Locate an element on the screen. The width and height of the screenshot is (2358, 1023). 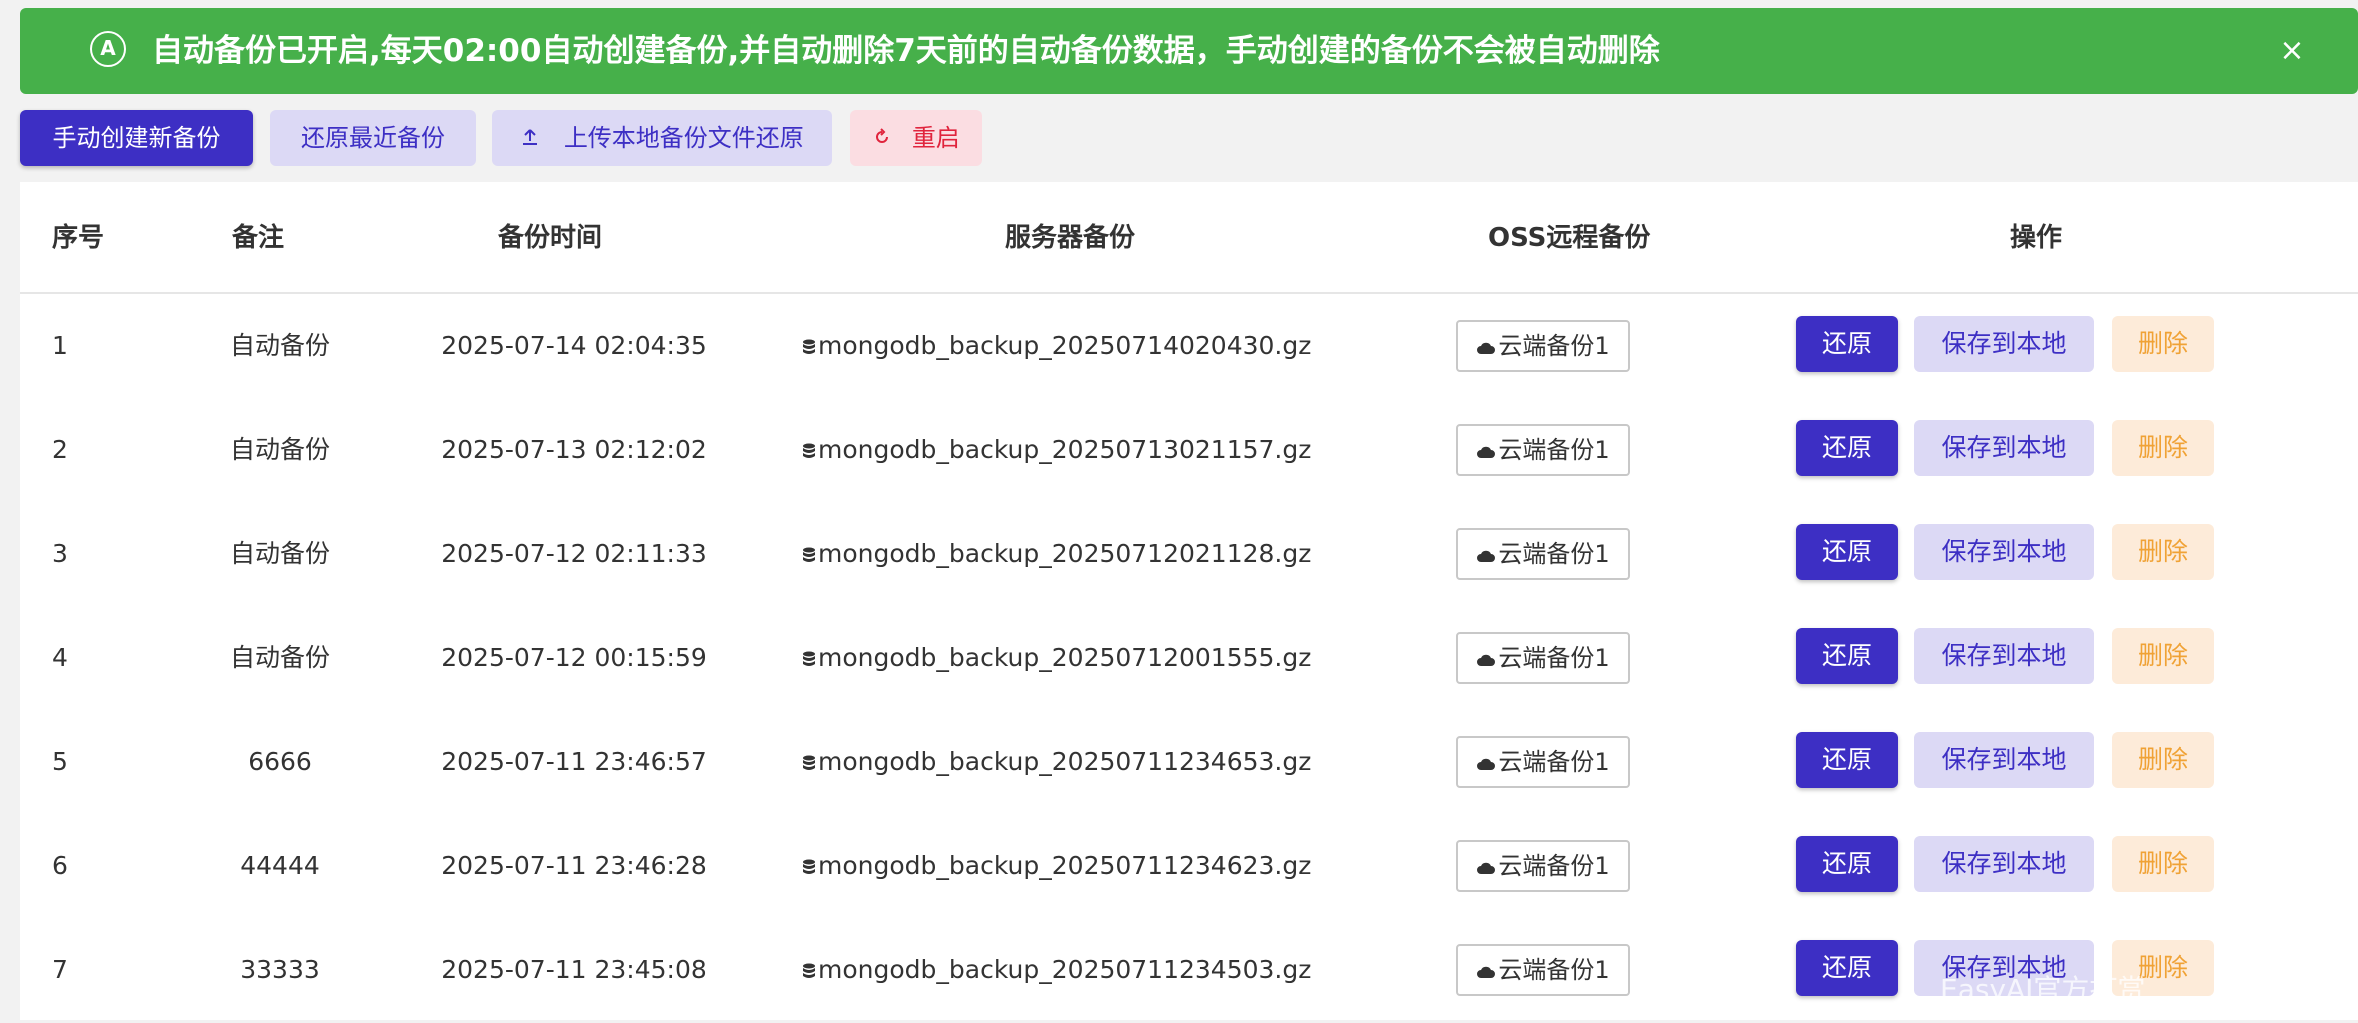
close-icon: × is located at coordinates (2292, 51).